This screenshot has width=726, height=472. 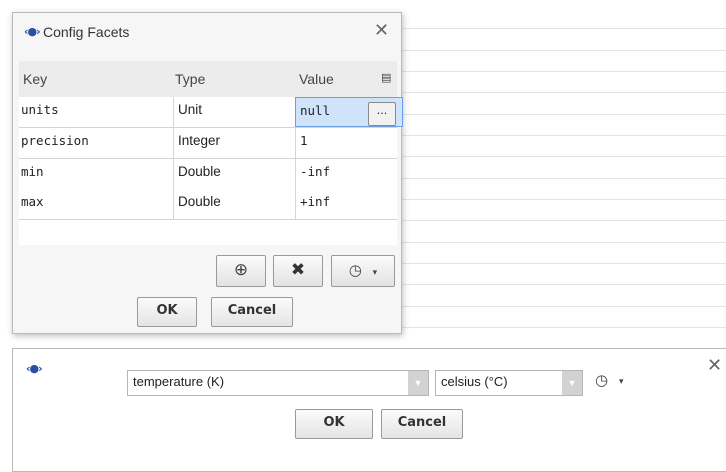 I want to click on cell-type: Integer, so click(x=235, y=143).